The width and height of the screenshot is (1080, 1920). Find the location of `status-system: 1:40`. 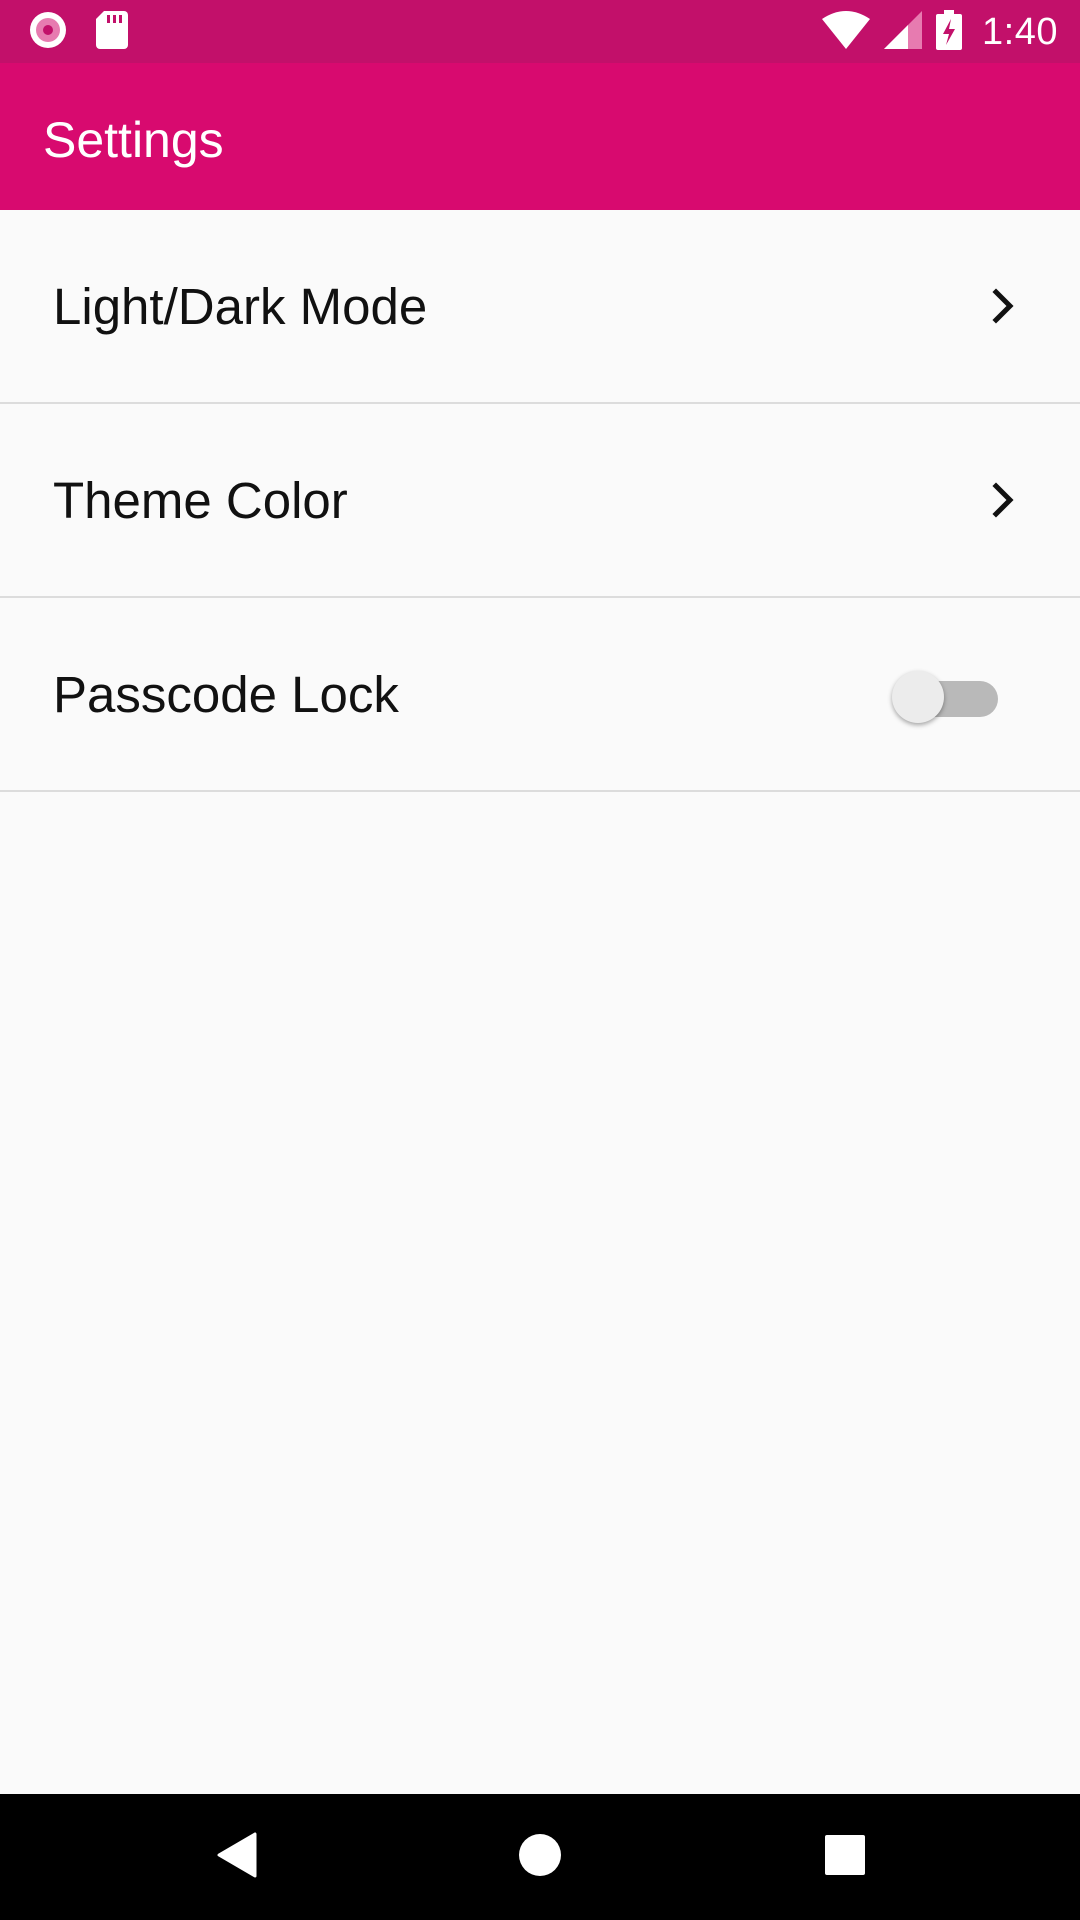

status-system: 1:40 is located at coordinates (940, 32).